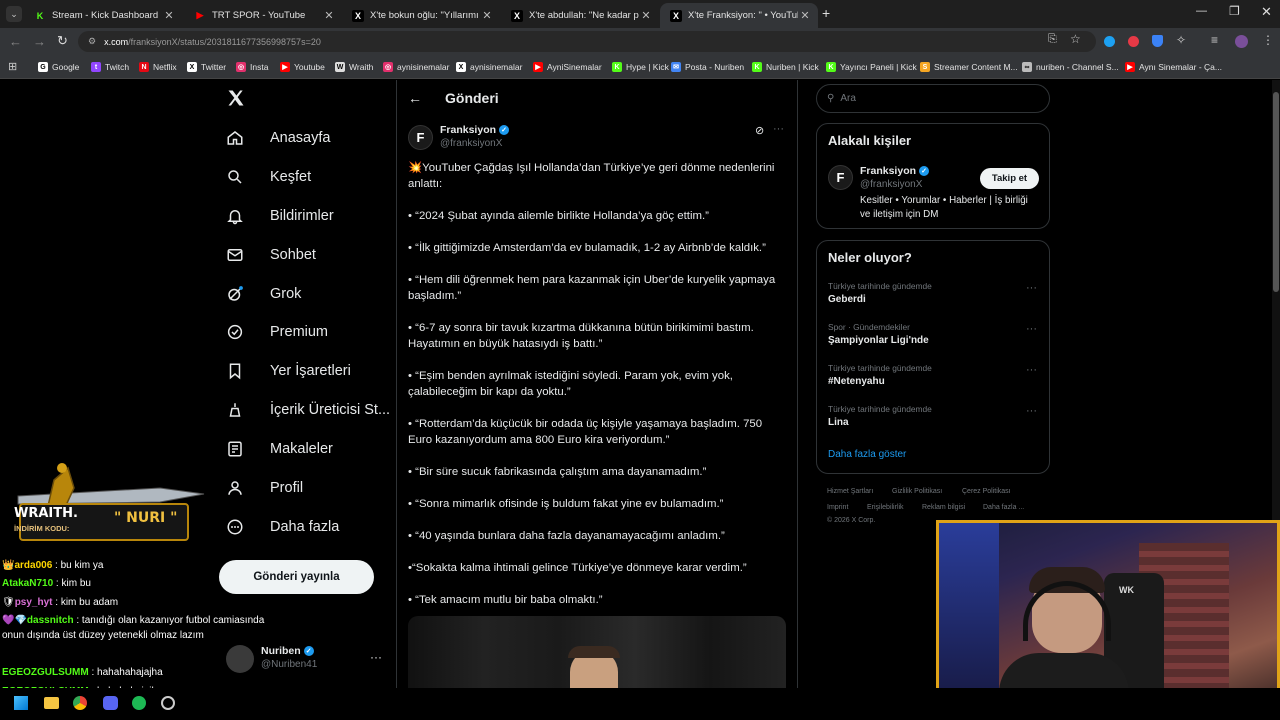  Describe the element at coordinates (867, 454) in the screenshot. I see `trends-more-link: Daha fazla göster` at that location.